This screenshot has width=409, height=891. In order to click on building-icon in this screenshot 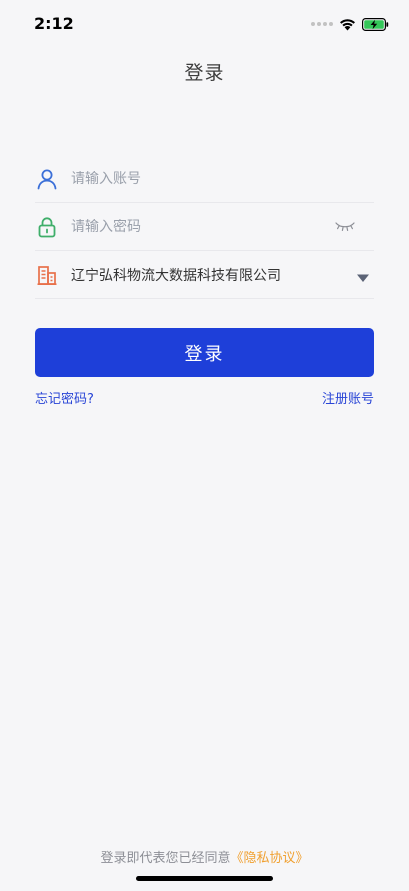, I will do `click(47, 275)`.